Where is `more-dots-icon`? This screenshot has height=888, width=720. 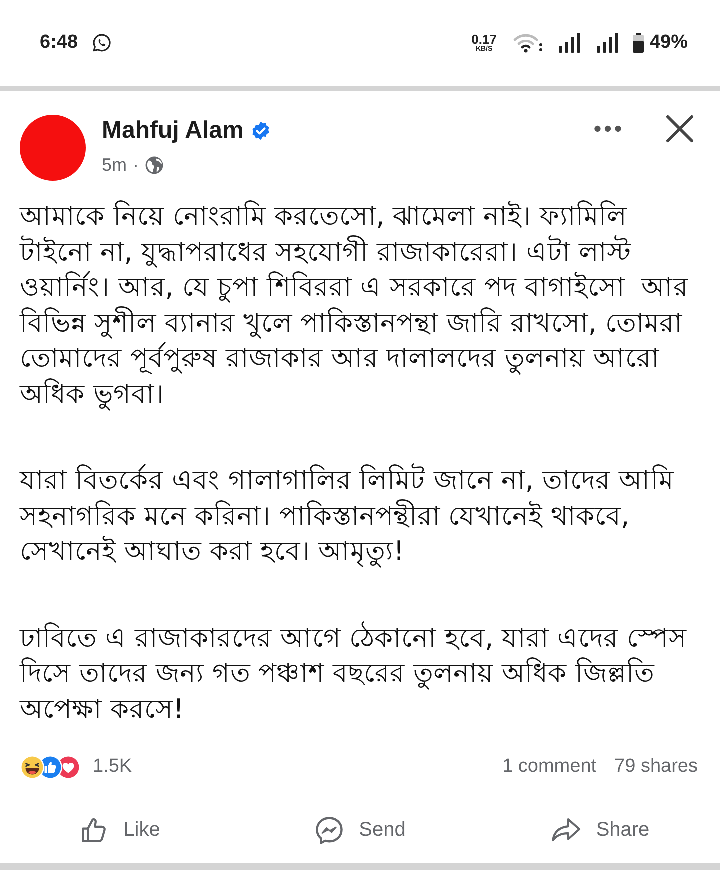 more-dots-icon is located at coordinates (608, 129).